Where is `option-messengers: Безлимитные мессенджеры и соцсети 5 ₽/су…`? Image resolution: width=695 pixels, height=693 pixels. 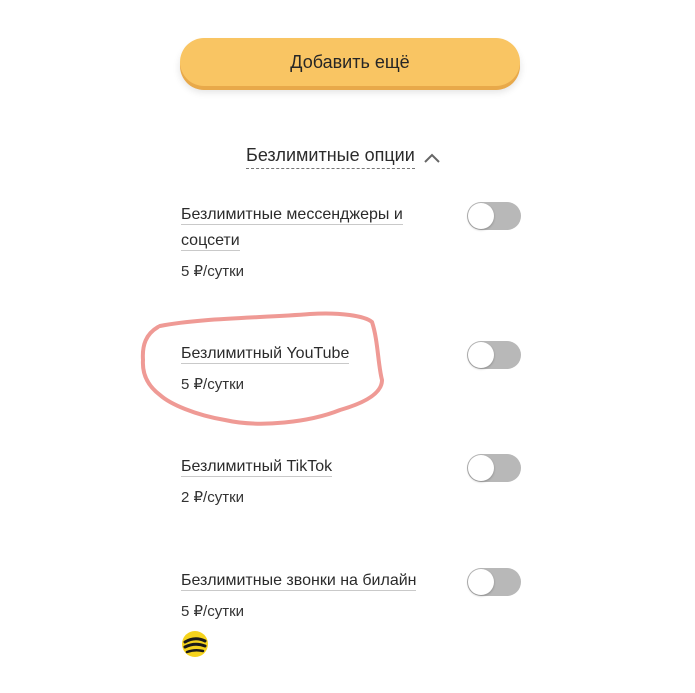 option-messengers: Безлимитные мессенджеры и соцсети 5 ₽/су… is located at coordinates (351, 241).